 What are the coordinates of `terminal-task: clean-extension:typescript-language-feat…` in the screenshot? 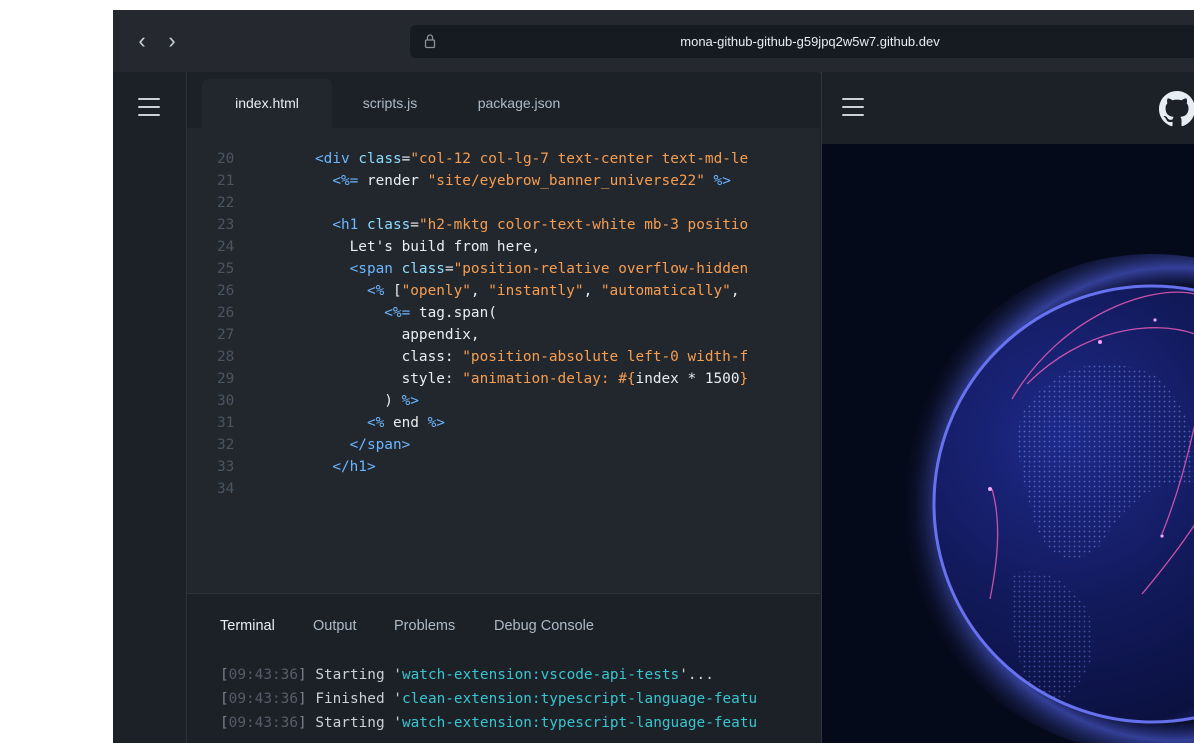 It's located at (579, 699).